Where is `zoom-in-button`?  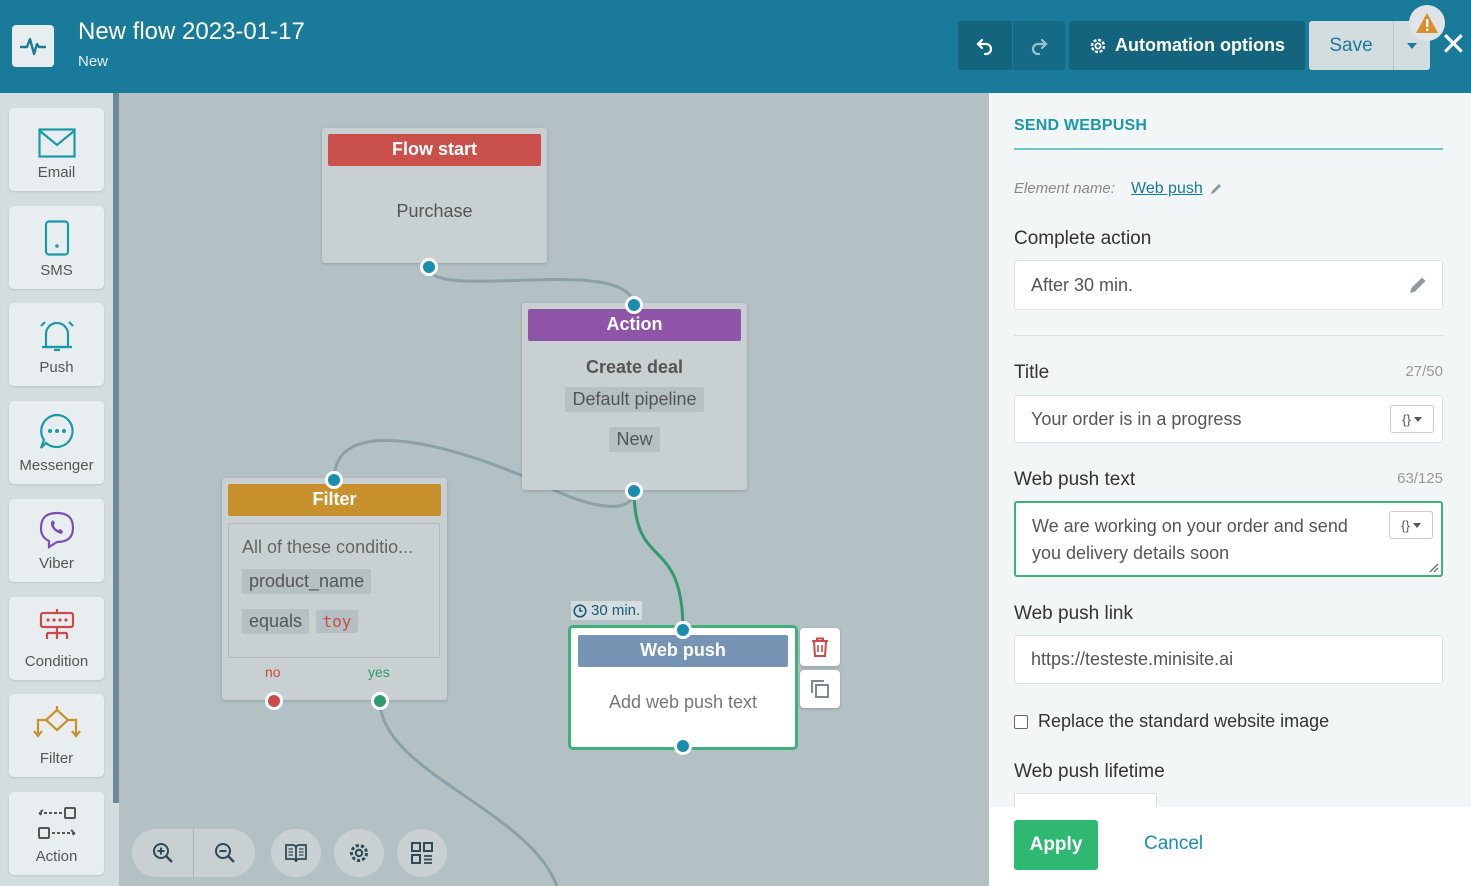 zoom-in-button is located at coordinates (162, 853).